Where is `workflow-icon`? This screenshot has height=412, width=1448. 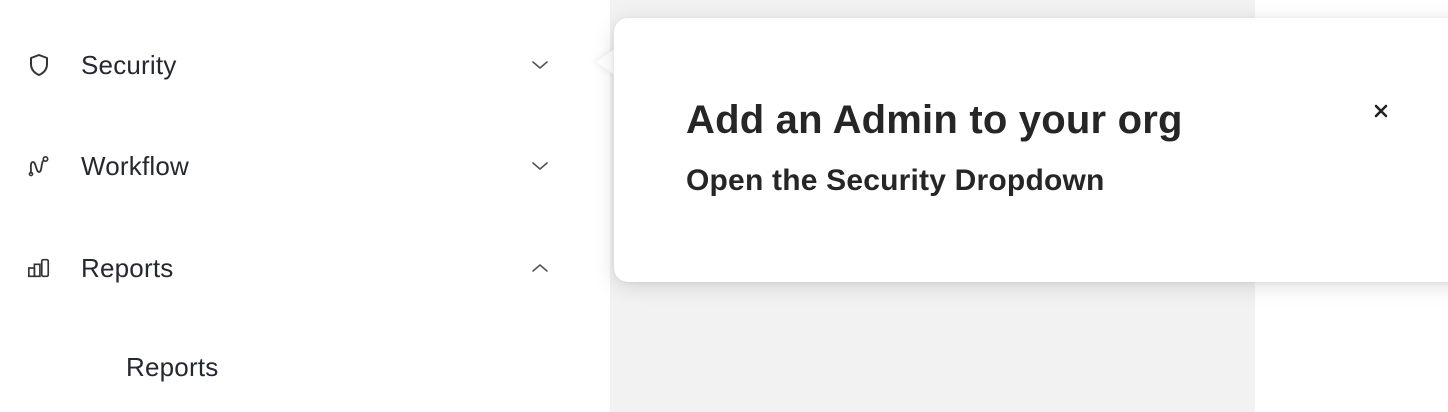 workflow-icon is located at coordinates (39, 166).